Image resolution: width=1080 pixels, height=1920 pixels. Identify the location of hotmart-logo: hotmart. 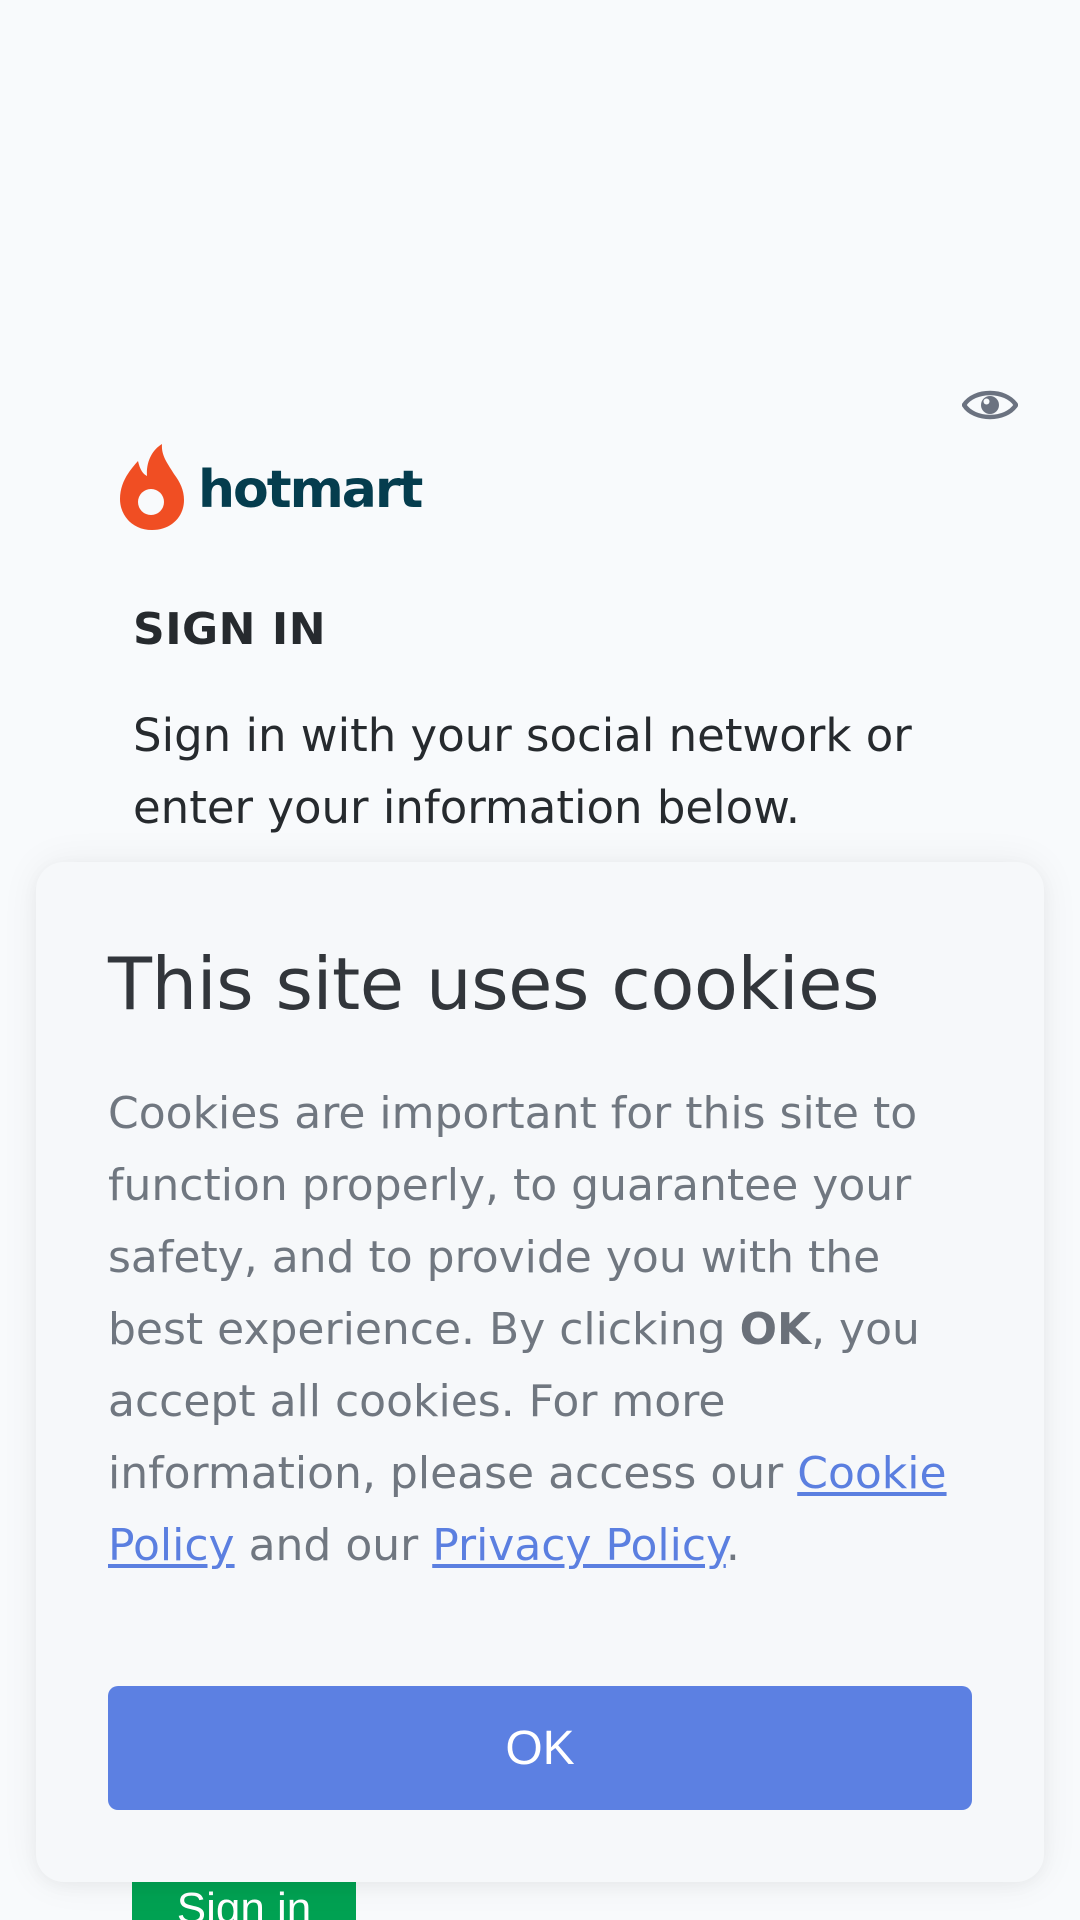
(270, 488).